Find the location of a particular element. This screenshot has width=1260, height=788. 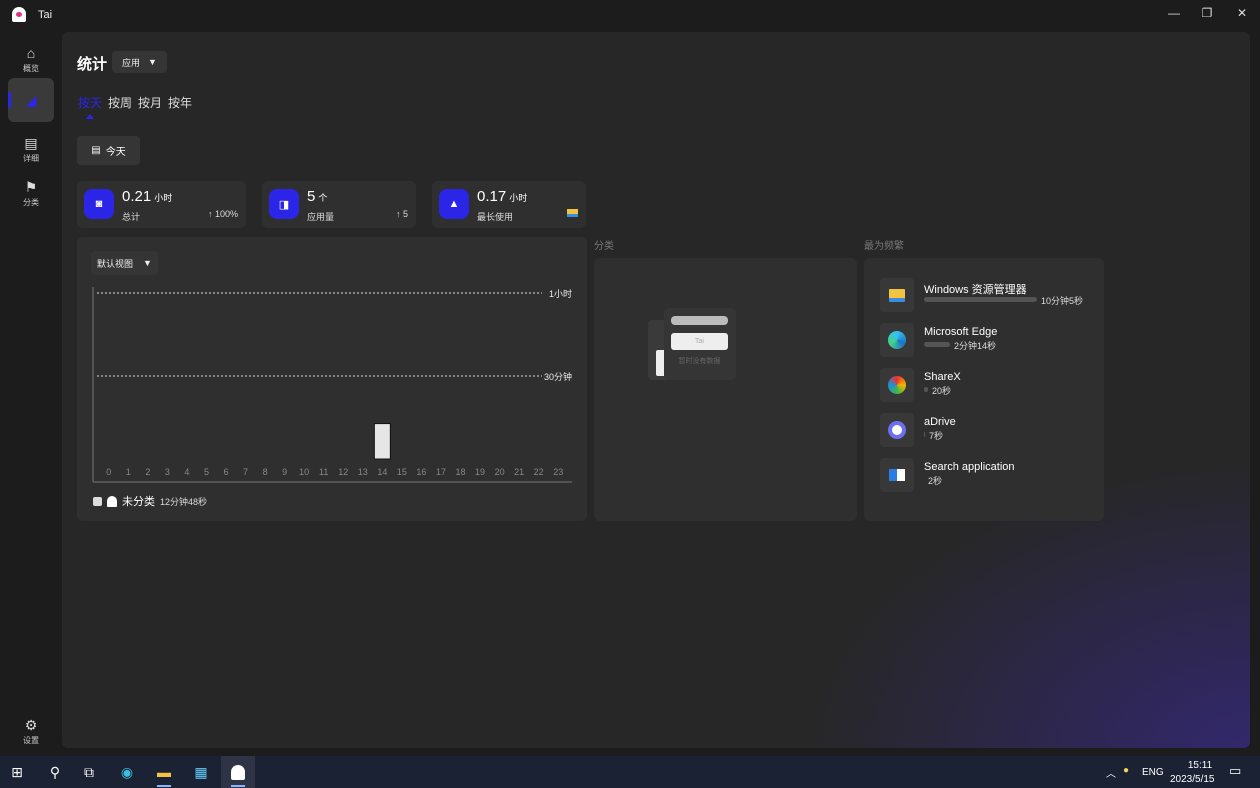

x-tick-label: 6 is located at coordinates (226, 472).